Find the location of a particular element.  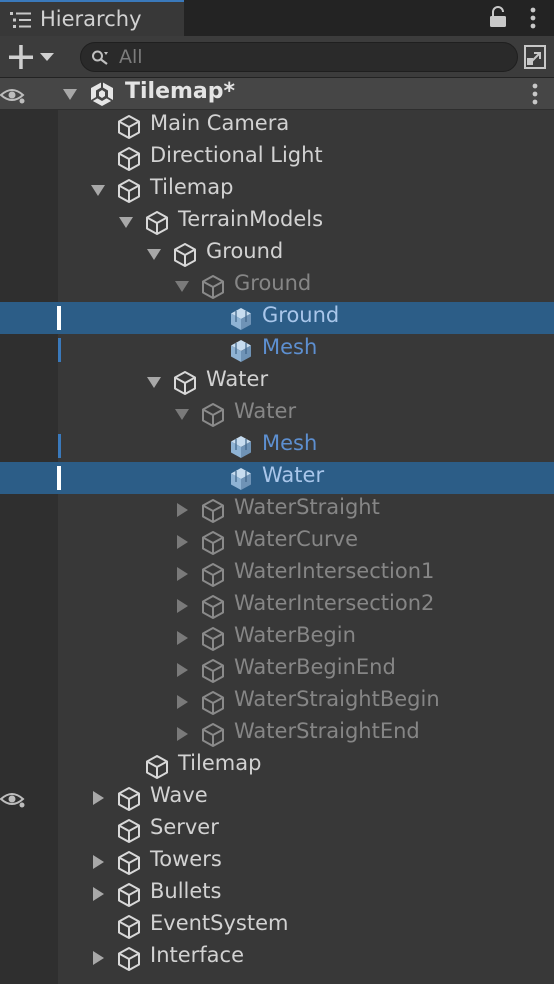

tab-bar: Hierarchy is located at coordinates (277, 18).